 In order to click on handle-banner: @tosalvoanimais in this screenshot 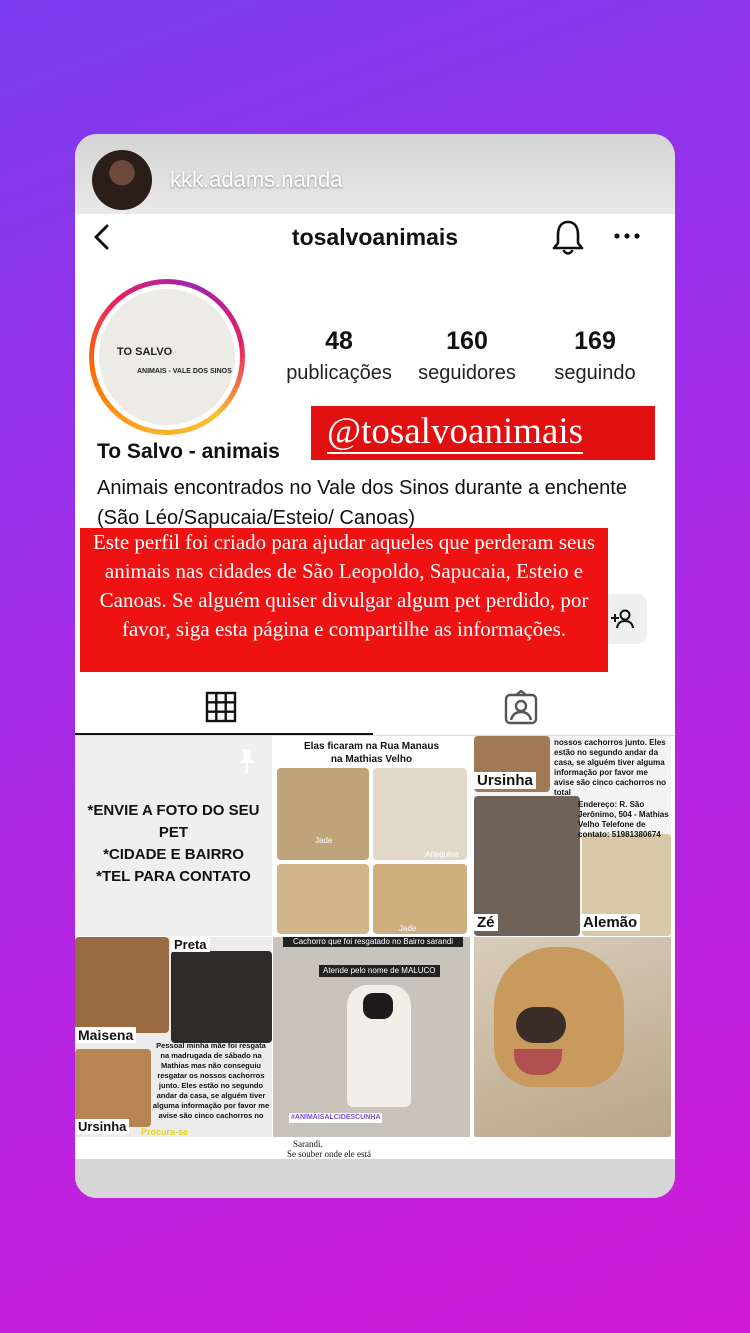, I will do `click(483, 433)`.